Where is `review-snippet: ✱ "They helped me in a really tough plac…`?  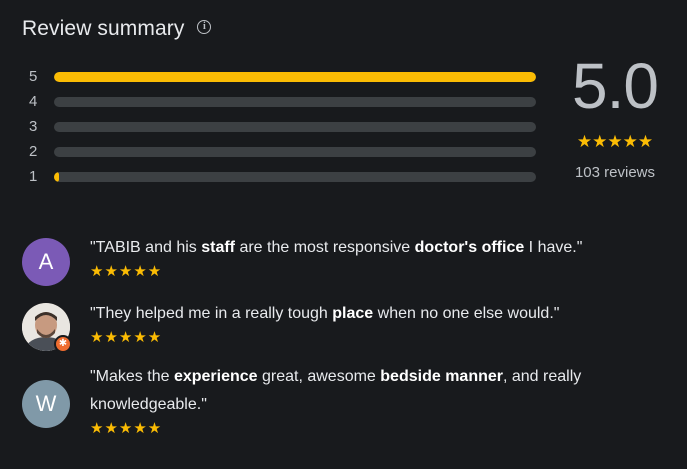
review-snippet: ✱ "They helped me in a really tough plac… is located at coordinates (290, 328).